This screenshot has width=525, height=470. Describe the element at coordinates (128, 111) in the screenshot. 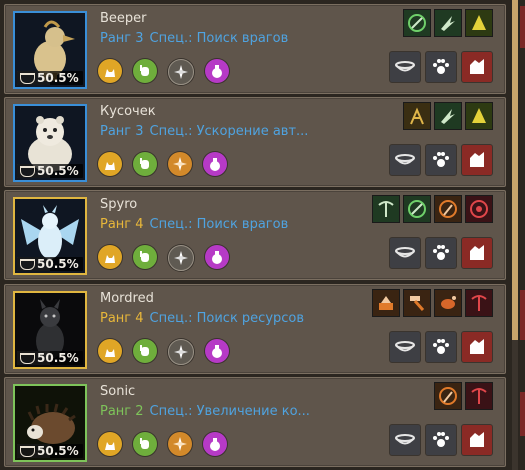

I see `pet-name: Кусочек` at that location.